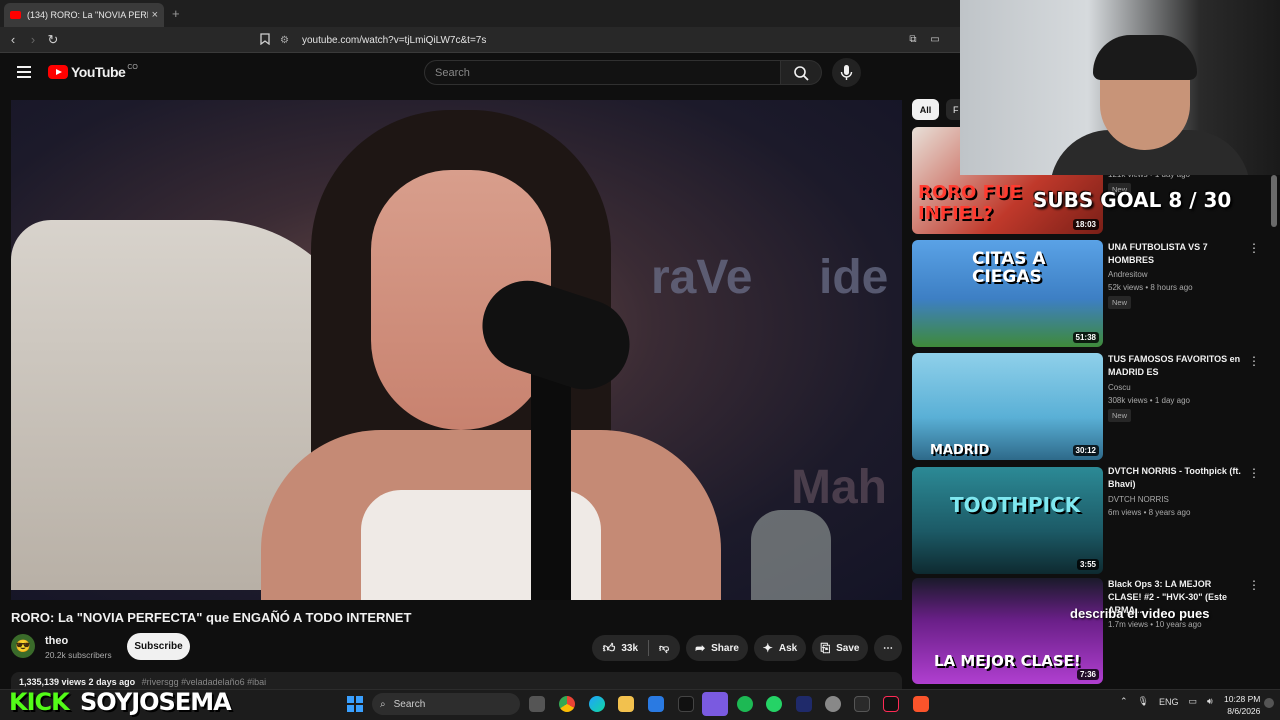 This screenshot has width=1280, height=720. I want to click on video-duration: 7:36, so click(1087, 674).